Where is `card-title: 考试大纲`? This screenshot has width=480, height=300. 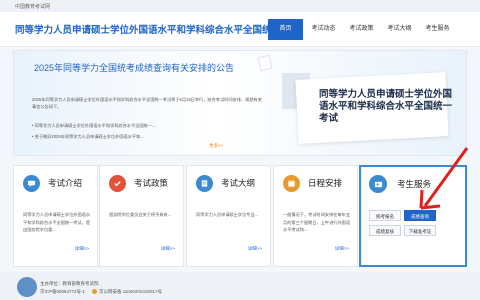
card-title: 考试大纲 is located at coordinates (238, 183).